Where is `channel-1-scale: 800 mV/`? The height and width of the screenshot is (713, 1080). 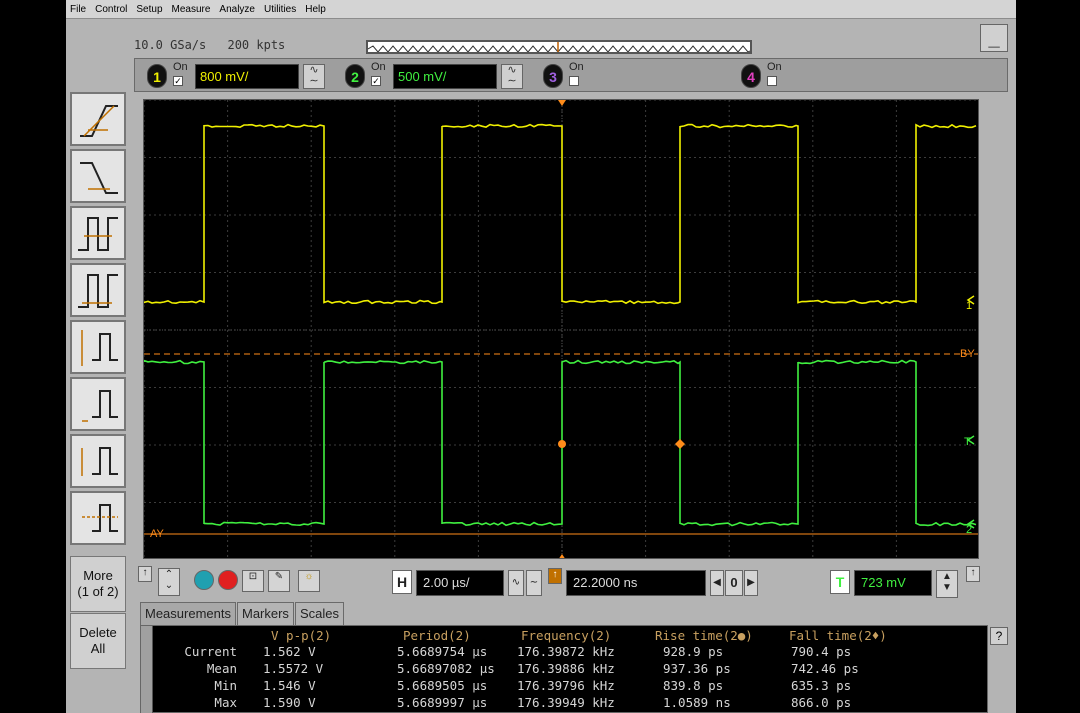 channel-1-scale: 800 mV/ is located at coordinates (247, 76).